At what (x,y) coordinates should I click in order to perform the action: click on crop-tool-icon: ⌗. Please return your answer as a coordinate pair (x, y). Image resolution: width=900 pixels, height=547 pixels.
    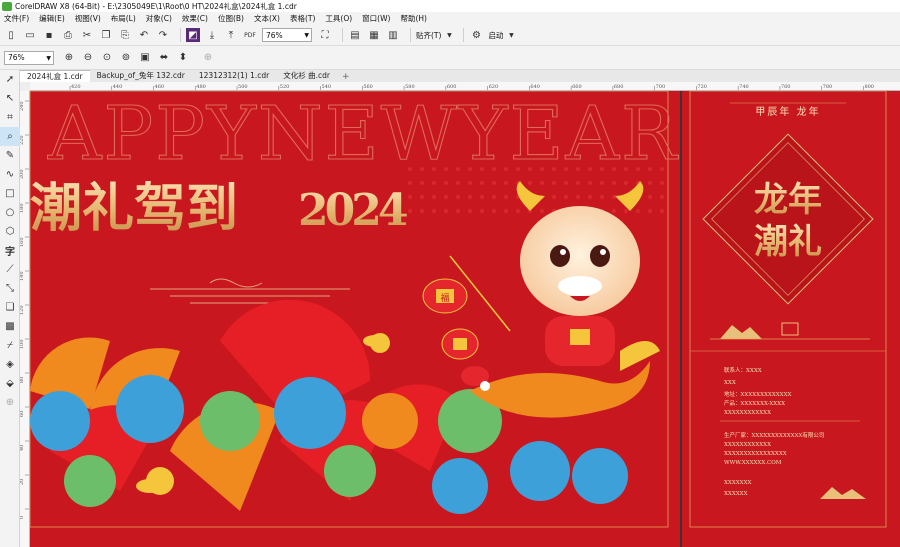
    Looking at the image, I should click on (10, 117).